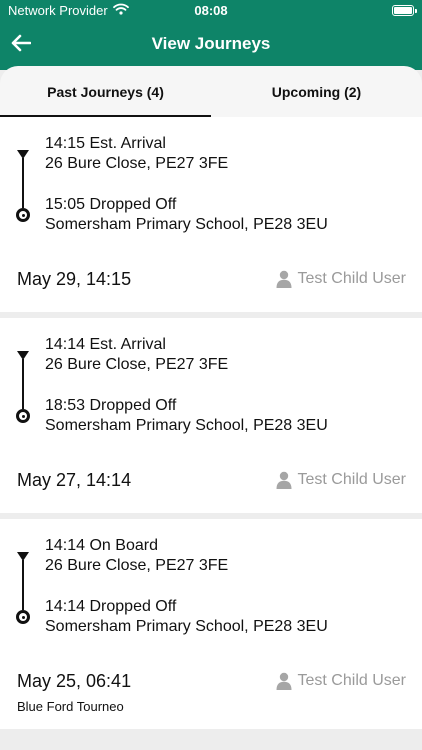 The height and width of the screenshot is (750, 422). What do you see at coordinates (74, 480) in the screenshot?
I see `journey-date: May 27, 14:14` at bounding box center [74, 480].